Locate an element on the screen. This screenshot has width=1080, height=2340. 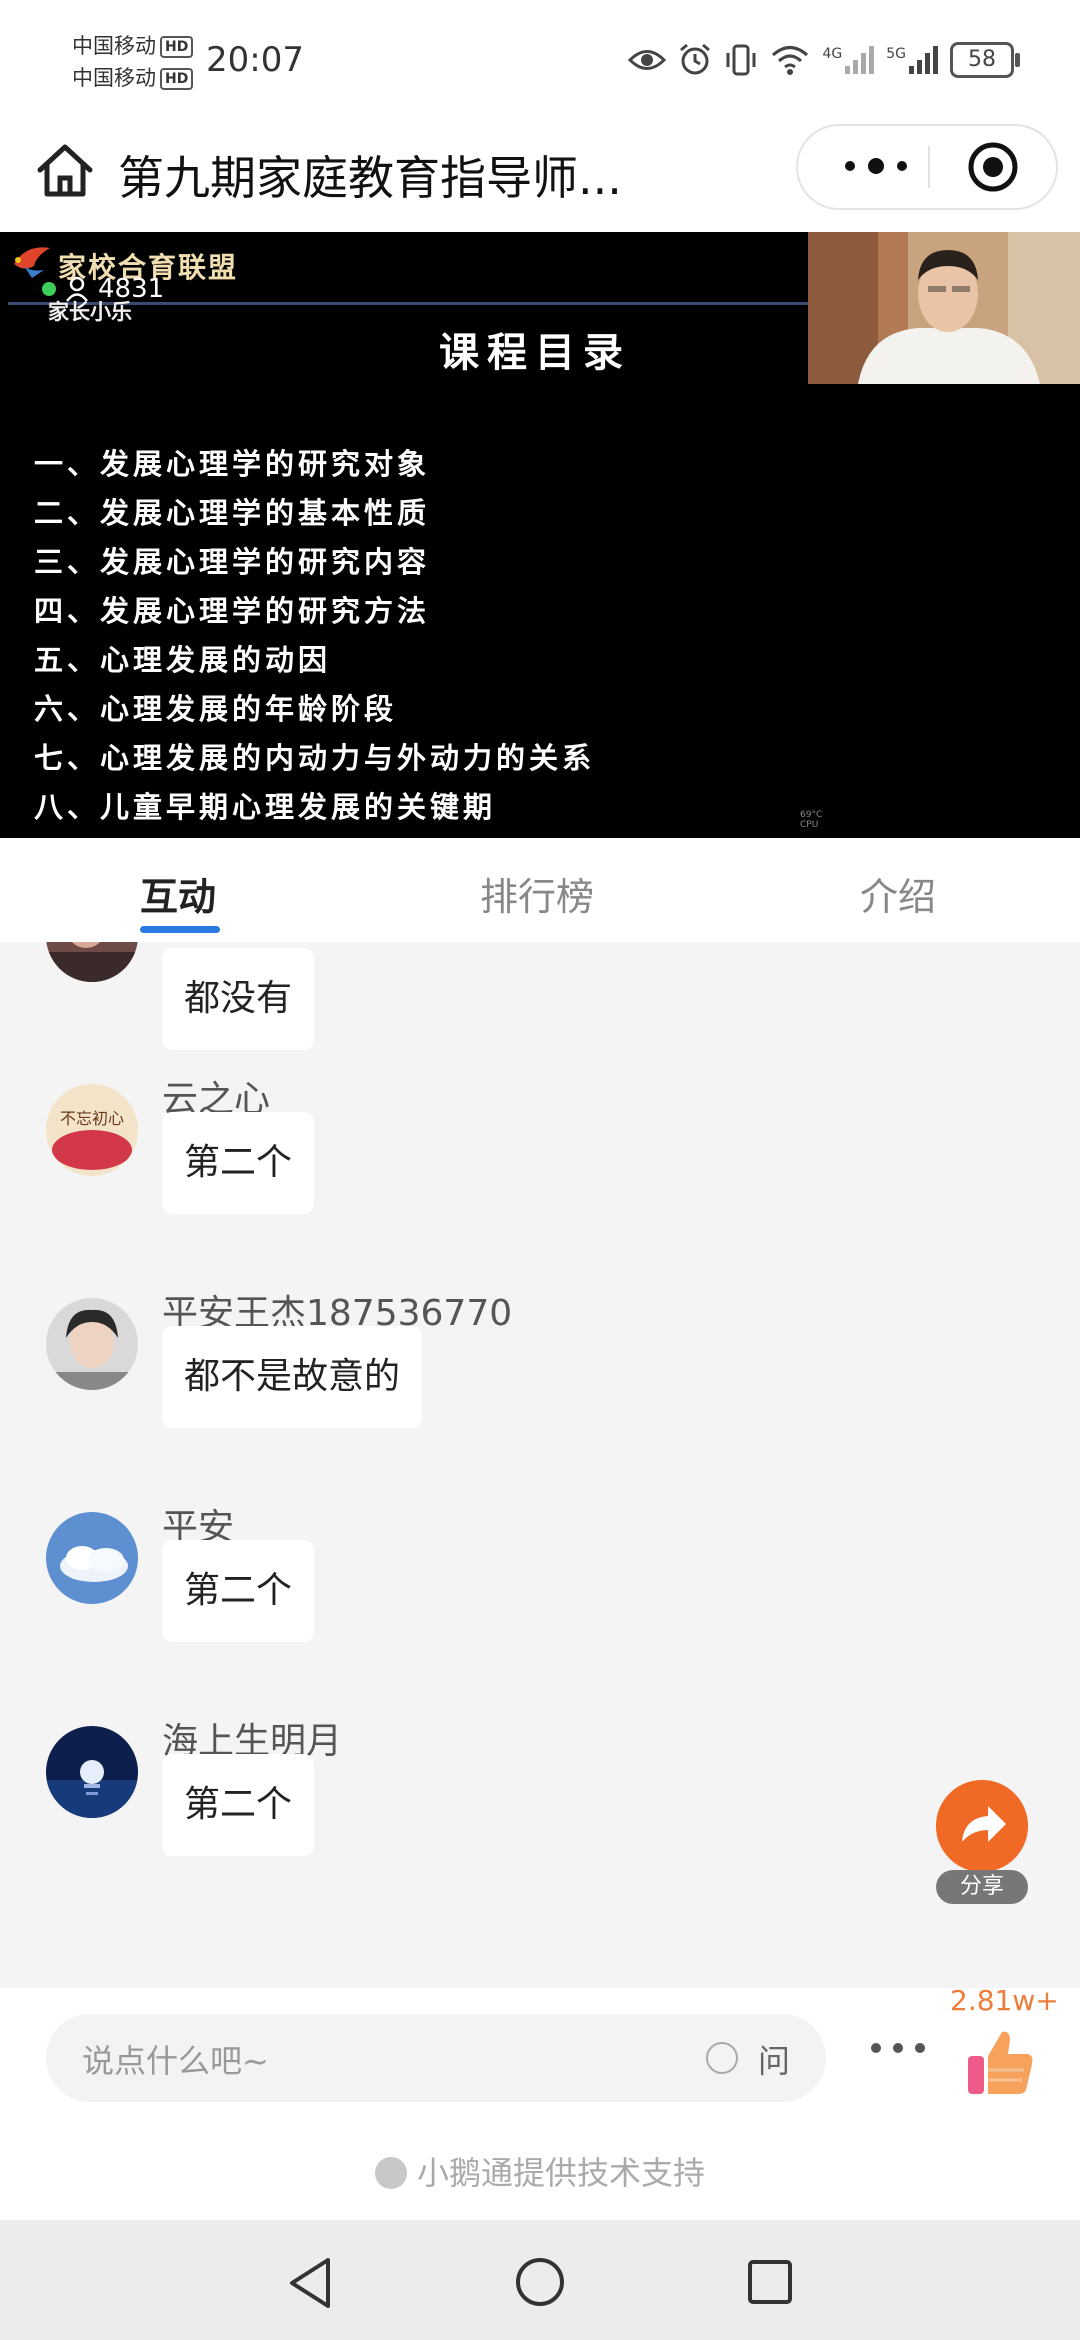
carrier-info: 中国移动 HD 中国移动 HD is located at coordinates (133, 62).